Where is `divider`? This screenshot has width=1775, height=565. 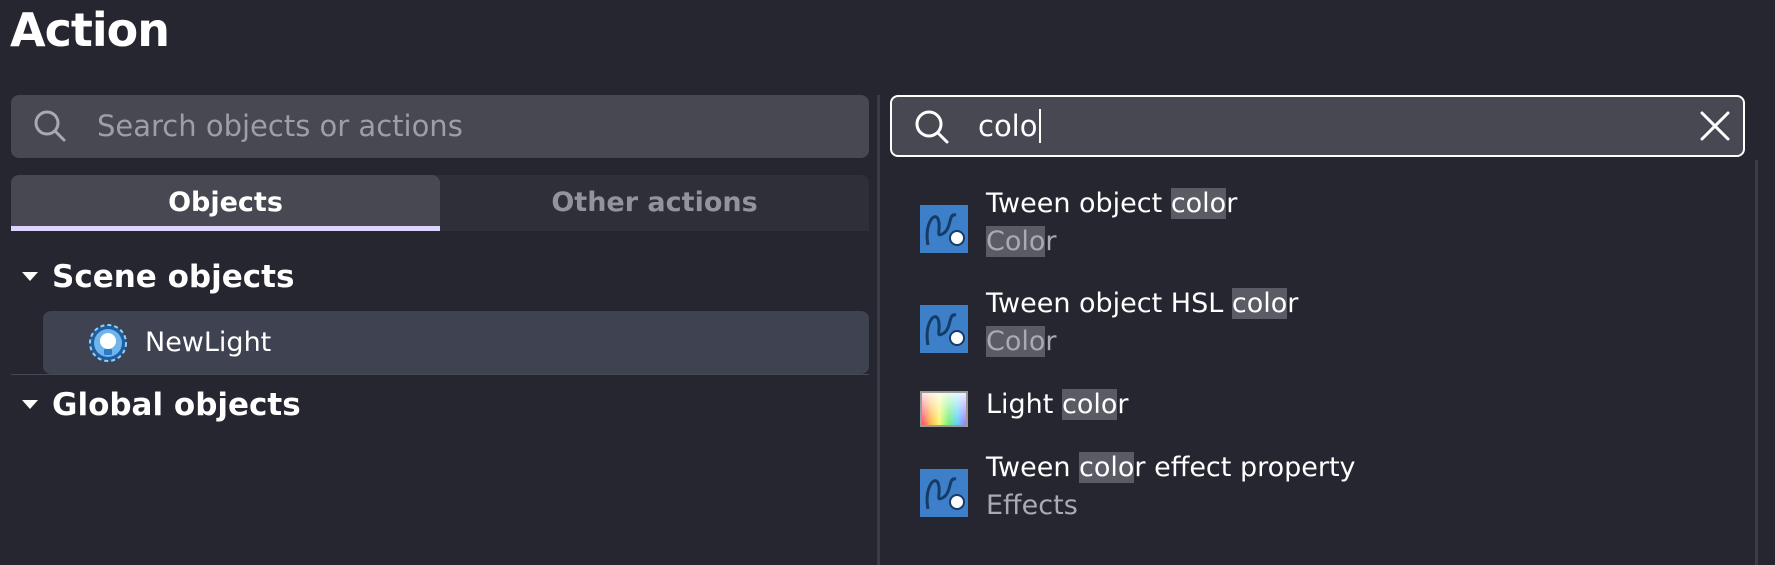
divider is located at coordinates (440, 374).